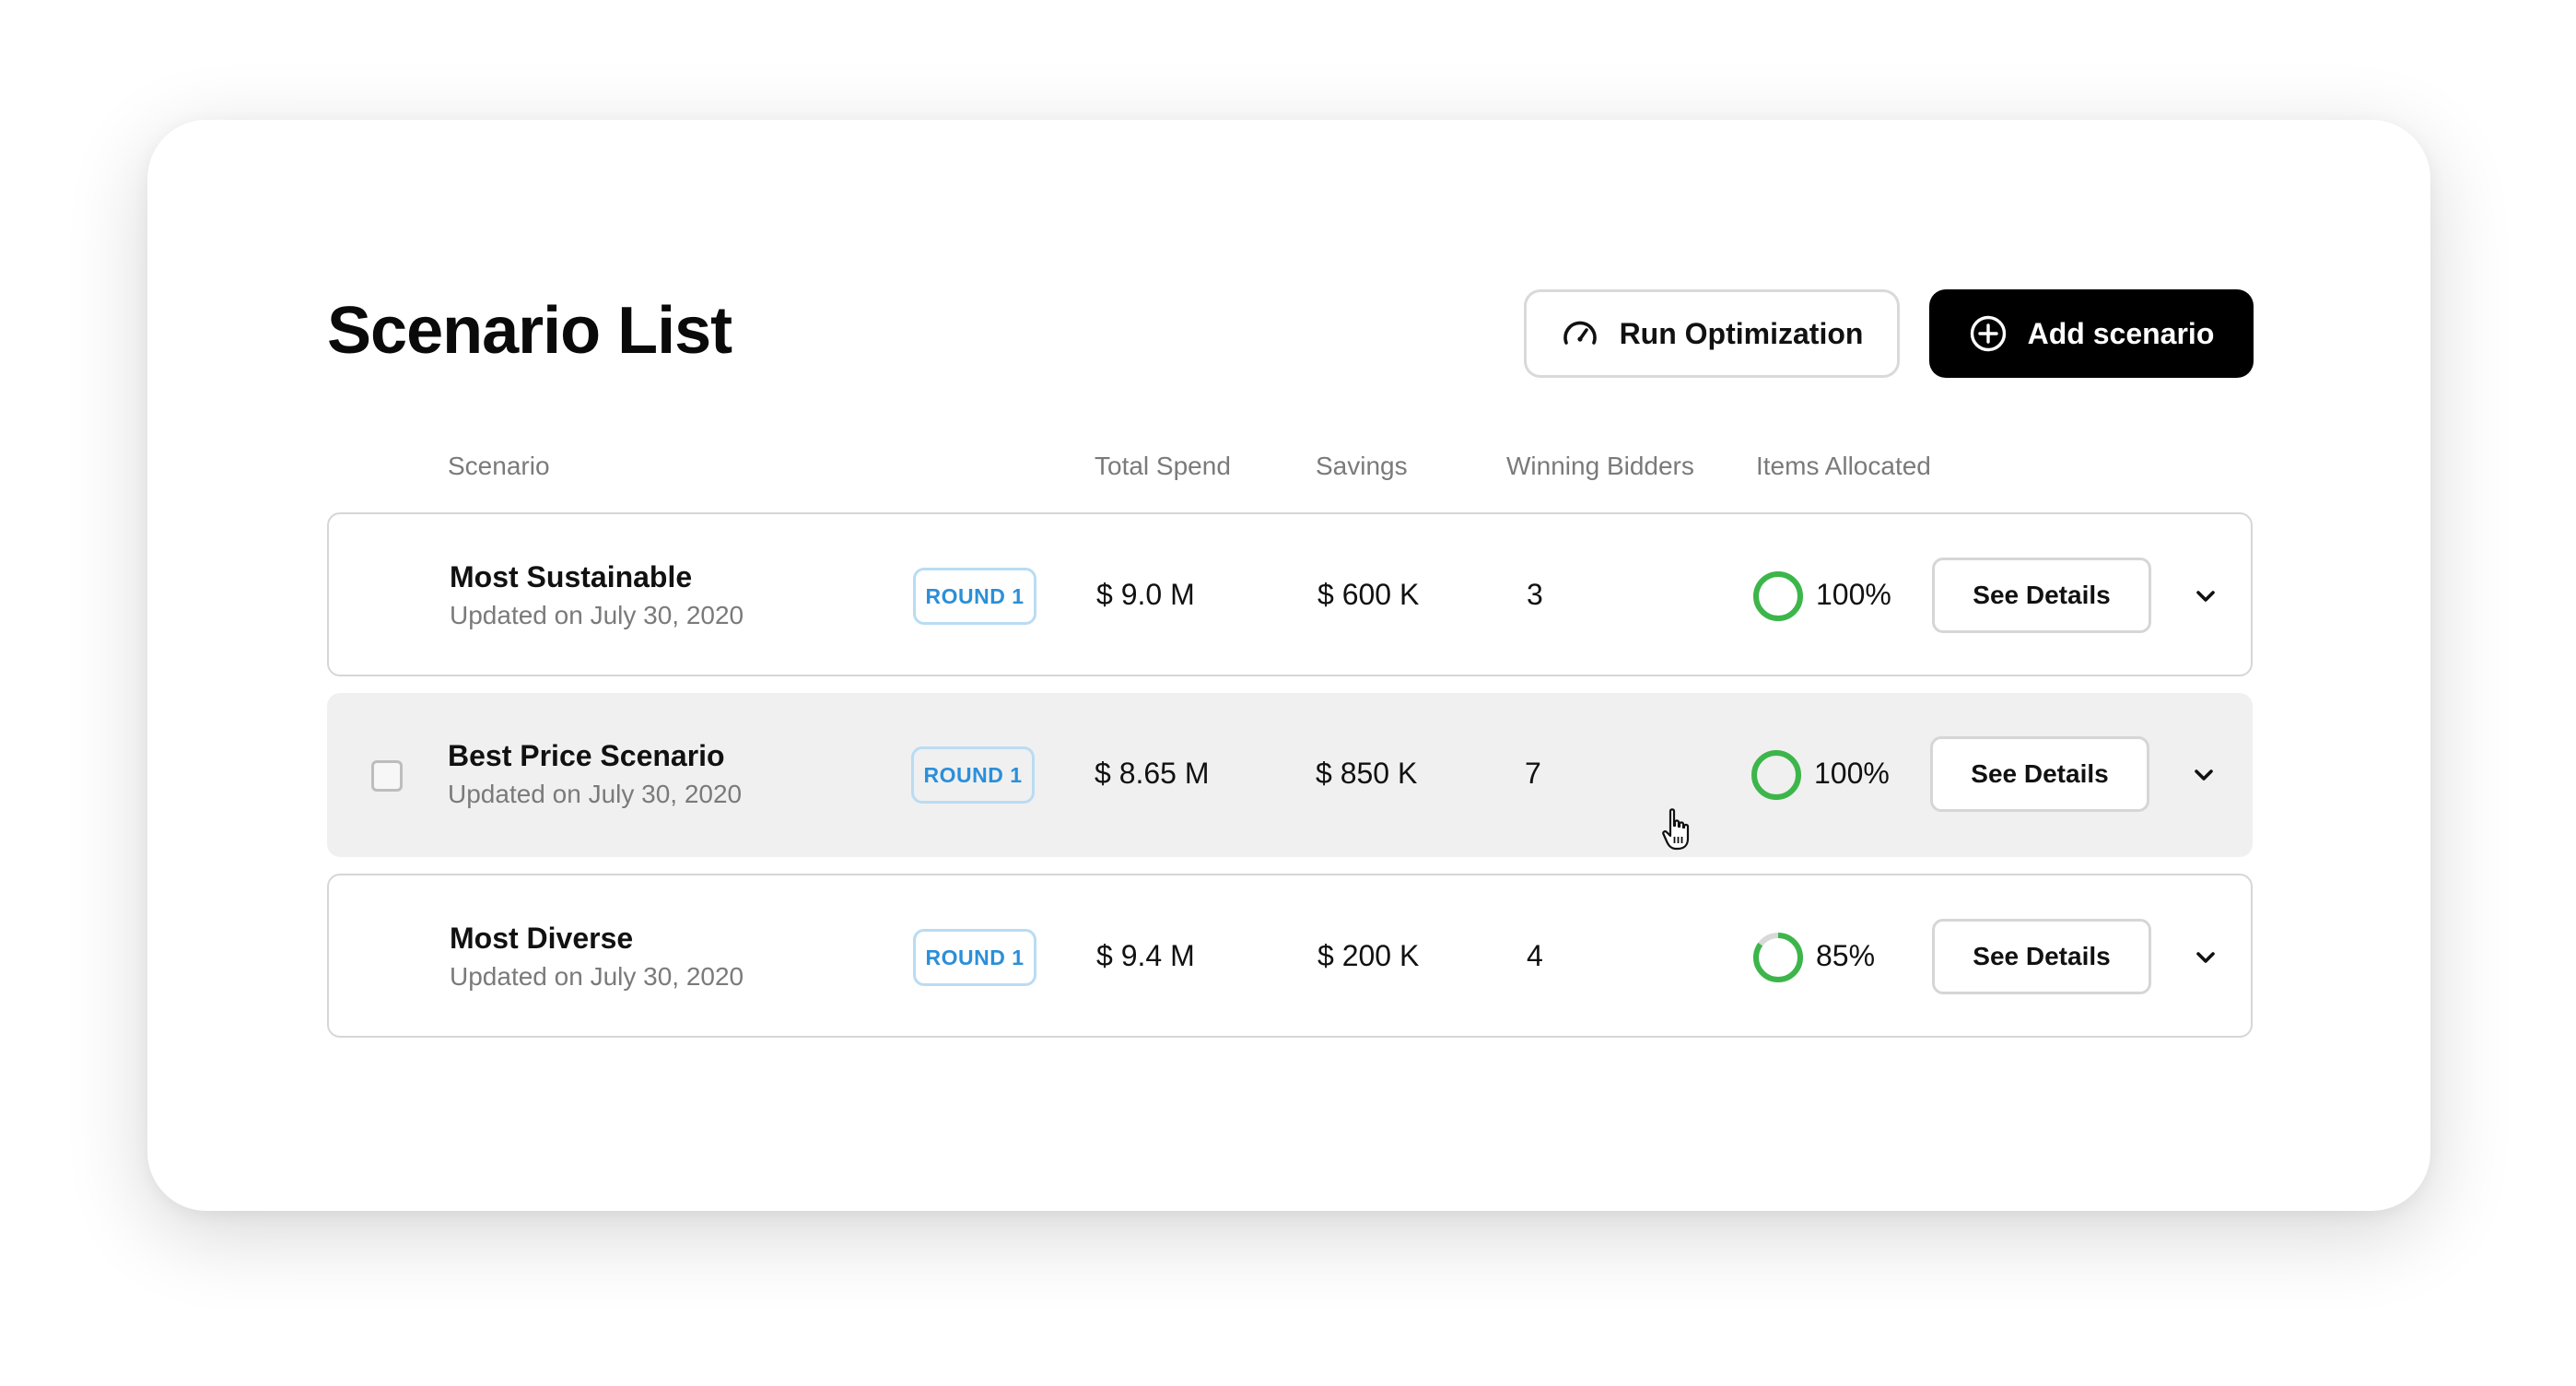  Describe the element at coordinates (1676, 829) in the screenshot. I see `hand-pointer-cursor-icon` at that location.